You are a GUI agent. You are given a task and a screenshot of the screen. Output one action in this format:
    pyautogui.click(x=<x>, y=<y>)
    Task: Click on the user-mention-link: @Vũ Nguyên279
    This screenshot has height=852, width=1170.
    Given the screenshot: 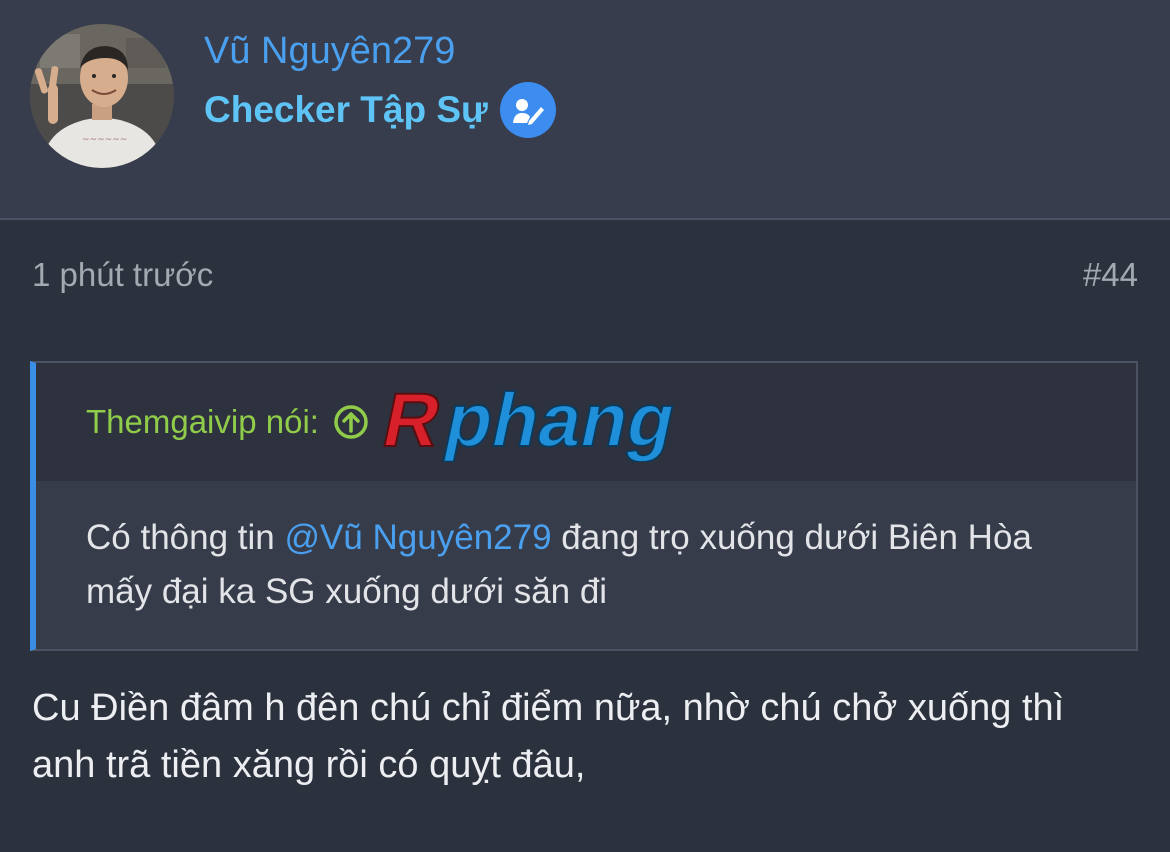 What is the action you would take?
    pyautogui.click(x=417, y=537)
    